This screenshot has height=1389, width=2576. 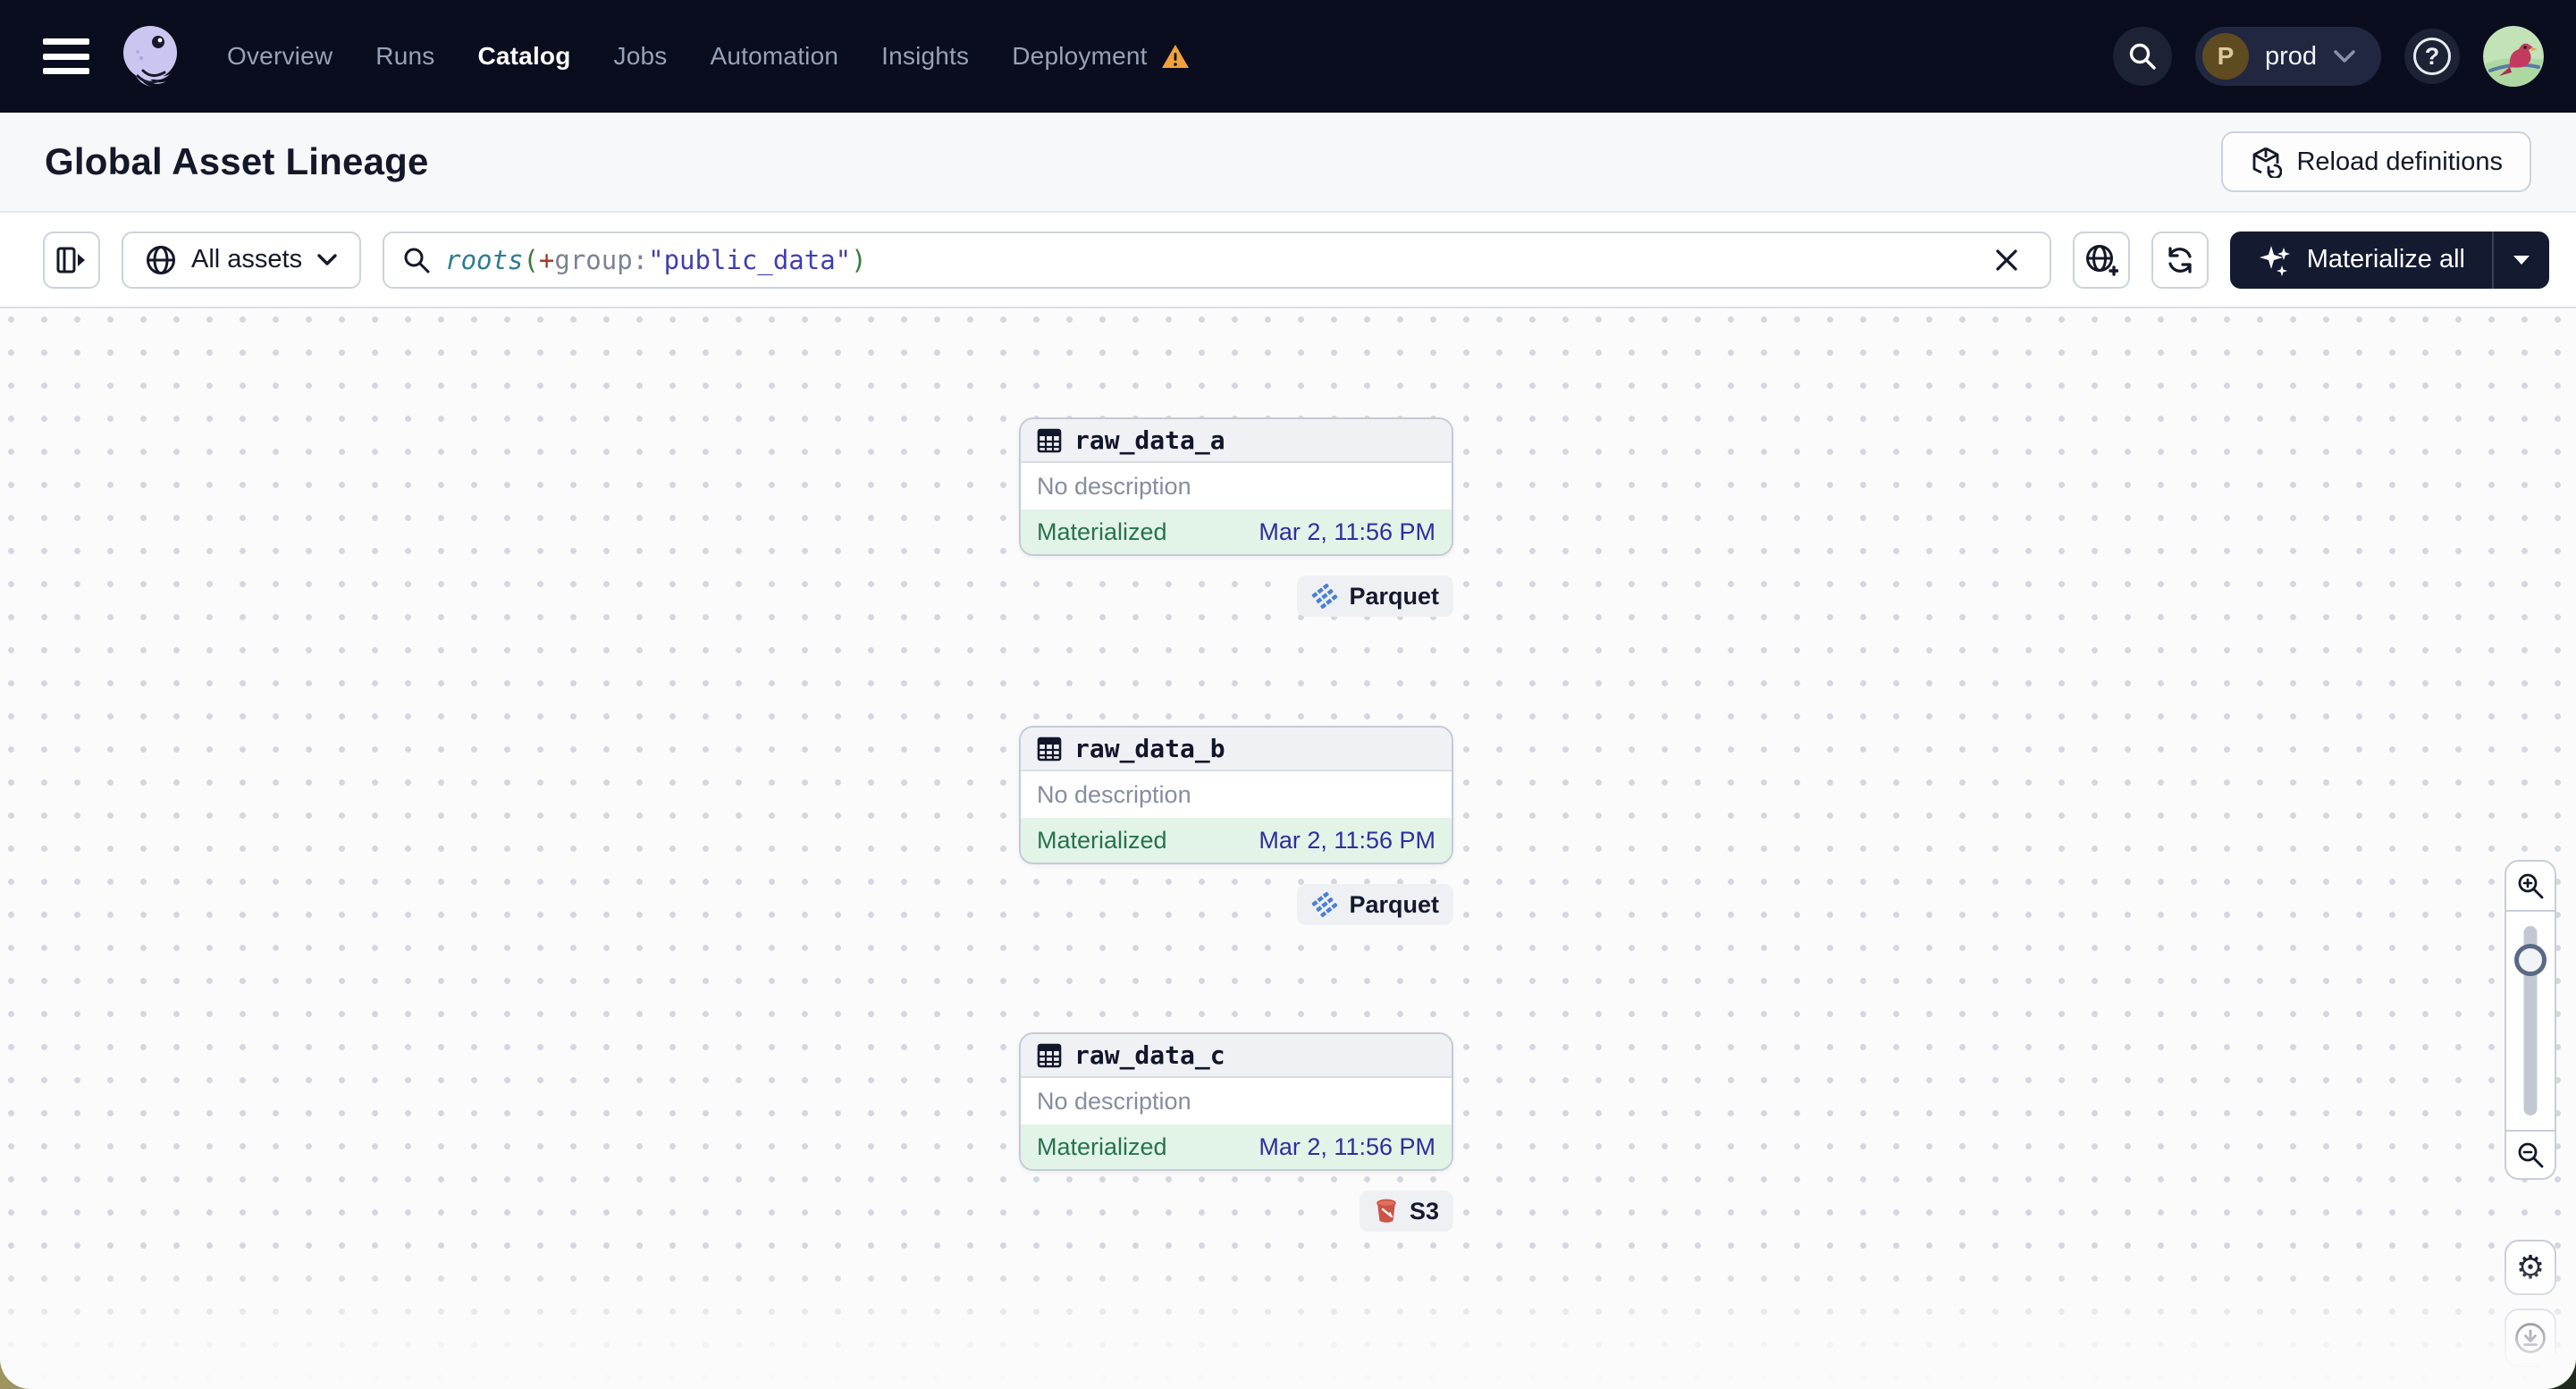 What do you see at coordinates (775, 56) in the screenshot?
I see `nav-item-automation: Automation` at bounding box center [775, 56].